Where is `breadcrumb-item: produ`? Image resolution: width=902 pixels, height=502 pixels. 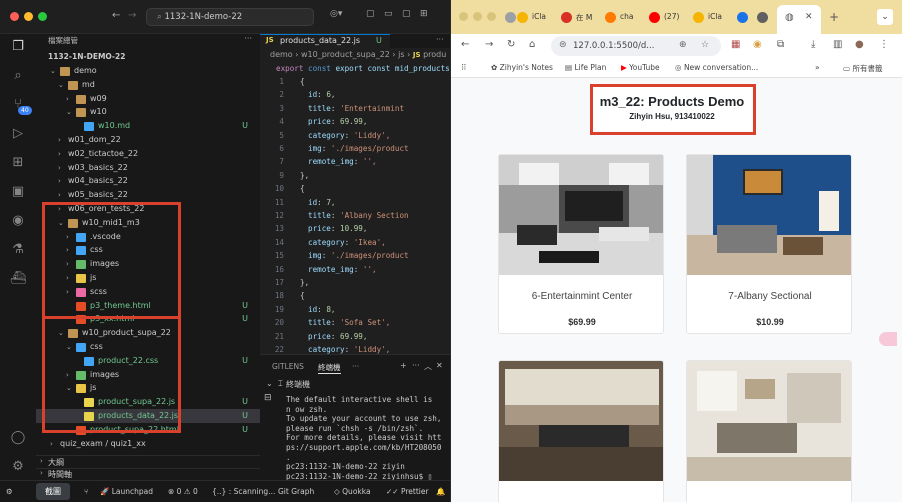
breadcrumb-item: produ is located at coordinates (434, 54).